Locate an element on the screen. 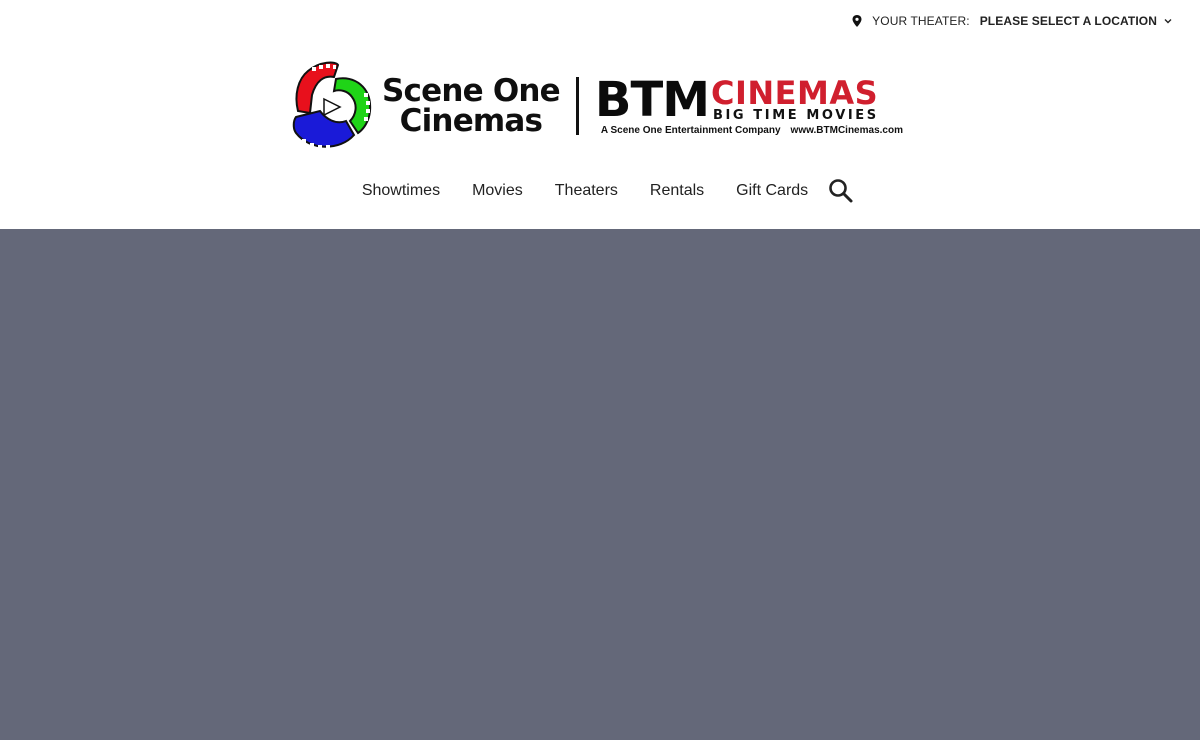  logo-divider is located at coordinates (577, 106).